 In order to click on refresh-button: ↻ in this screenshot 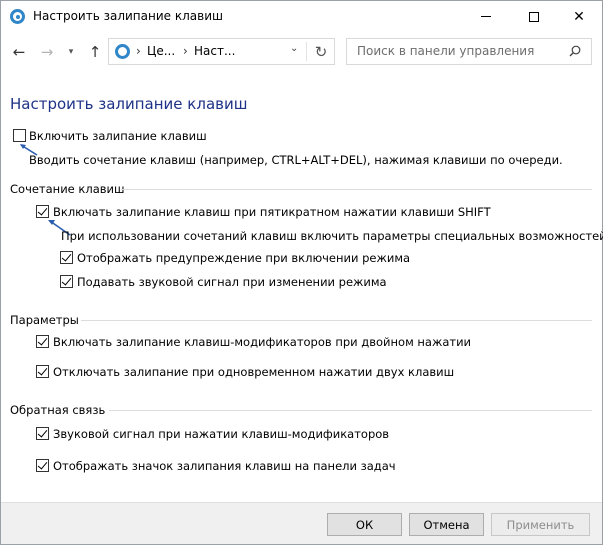, I will do `click(321, 52)`.